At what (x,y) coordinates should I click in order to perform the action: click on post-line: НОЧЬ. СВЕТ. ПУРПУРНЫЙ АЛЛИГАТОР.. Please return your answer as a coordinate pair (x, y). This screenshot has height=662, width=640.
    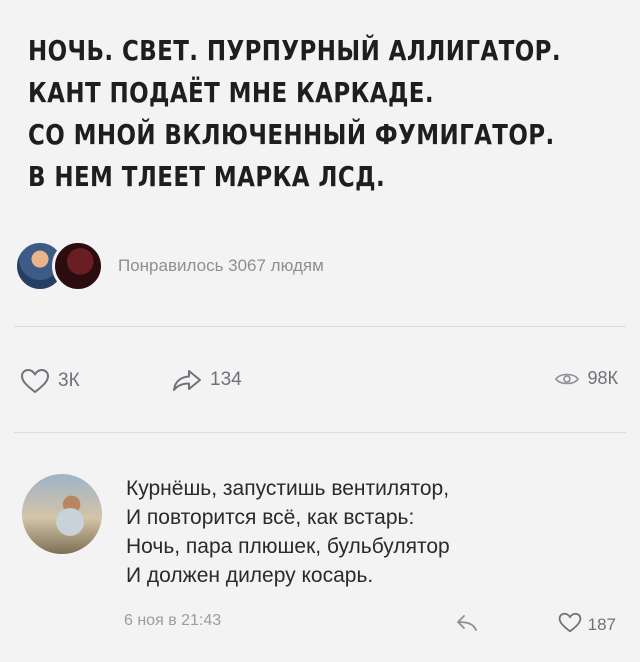
    Looking at the image, I should click on (294, 50).